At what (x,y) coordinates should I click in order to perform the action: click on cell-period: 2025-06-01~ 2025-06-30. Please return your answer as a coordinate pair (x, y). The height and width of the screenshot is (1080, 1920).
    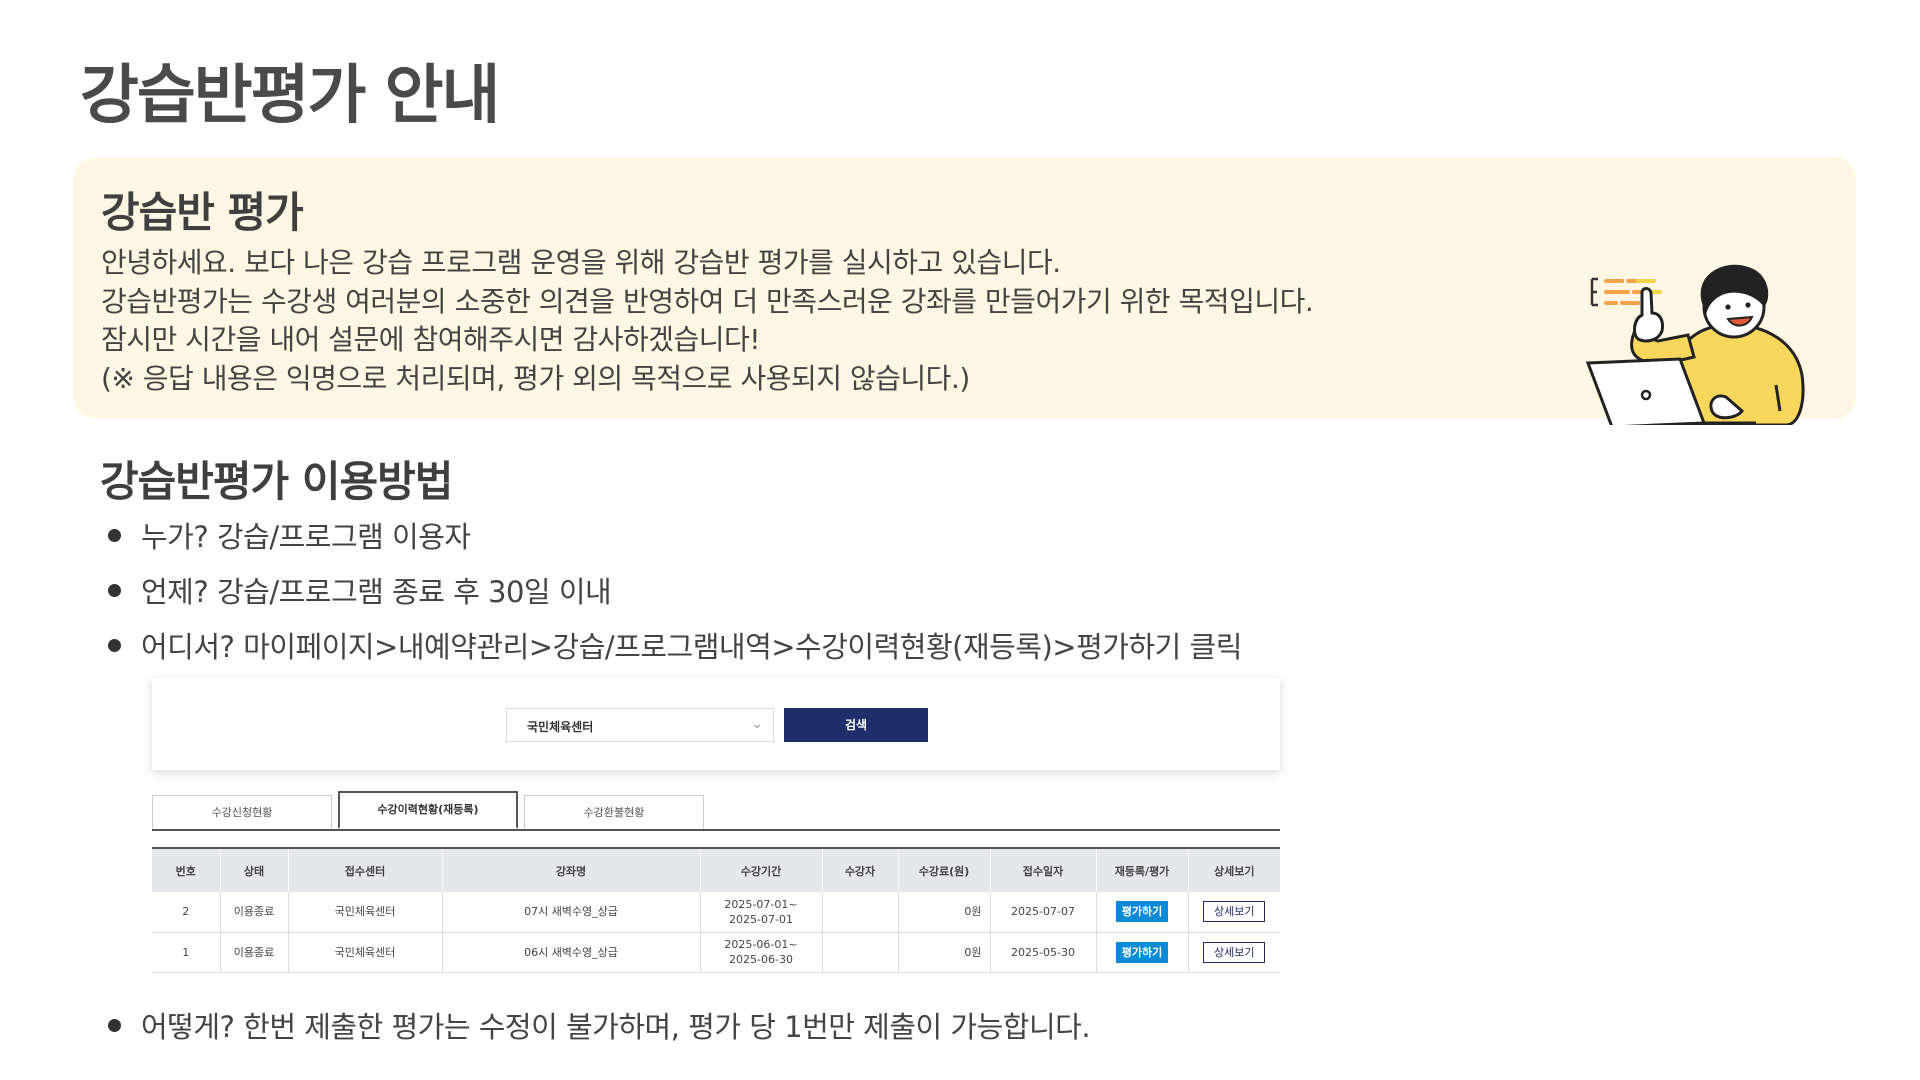
    Looking at the image, I should click on (761, 952).